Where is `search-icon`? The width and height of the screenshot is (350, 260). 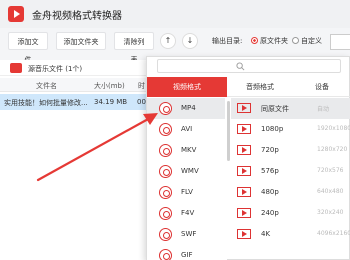 search-icon is located at coordinates (240, 66).